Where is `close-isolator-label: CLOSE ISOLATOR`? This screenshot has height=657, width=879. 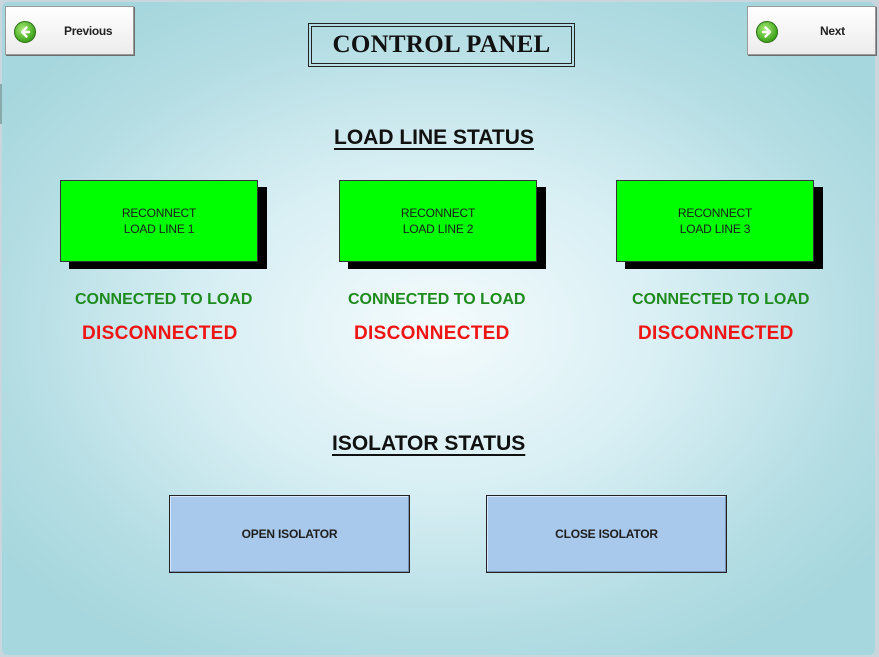 close-isolator-label: CLOSE ISOLATOR is located at coordinates (606, 534).